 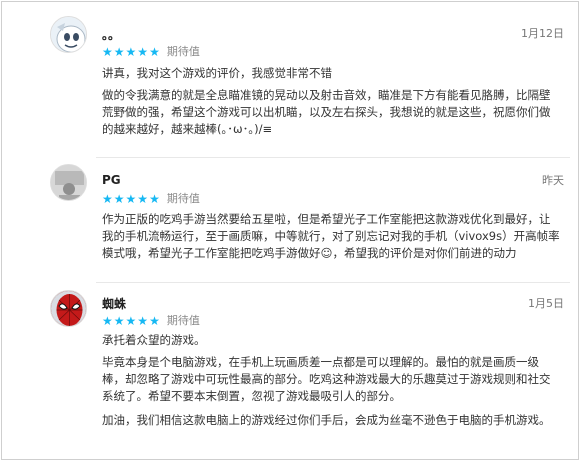 I want to click on spiderman-avatar-icon, so click(x=68, y=308).